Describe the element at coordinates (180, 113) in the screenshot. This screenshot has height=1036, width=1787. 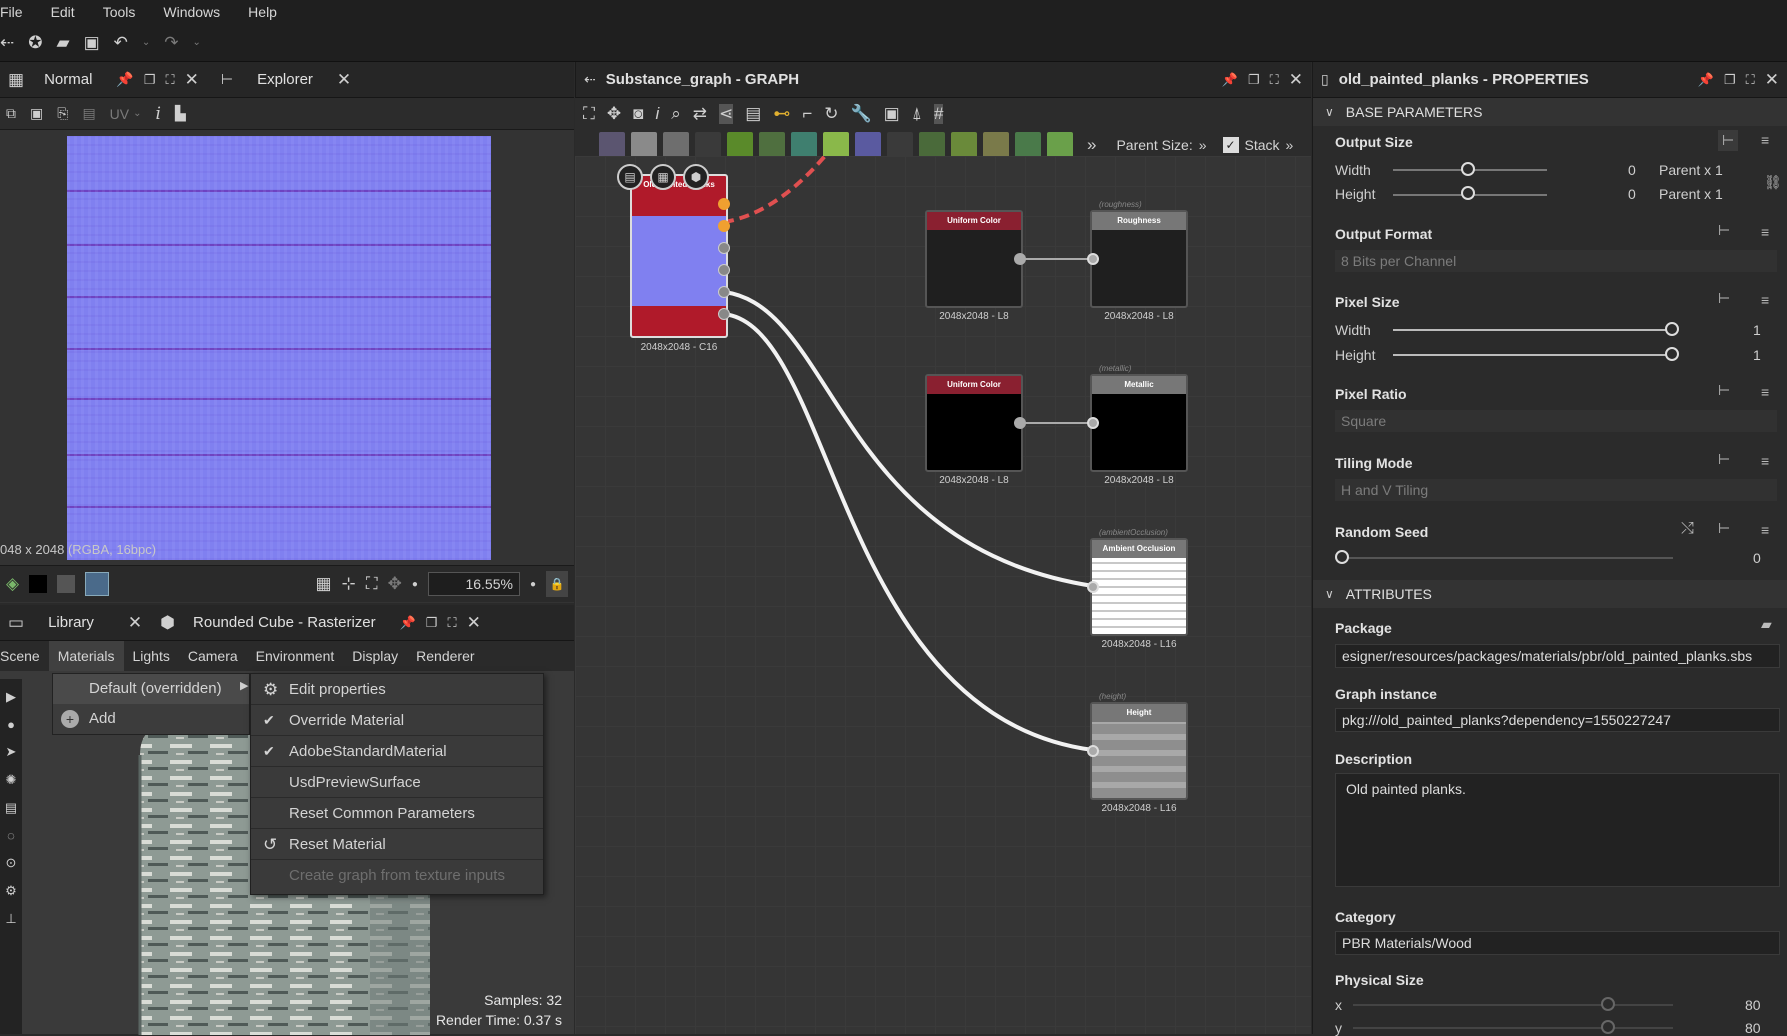
I see `histogram-icon: ▙` at that location.